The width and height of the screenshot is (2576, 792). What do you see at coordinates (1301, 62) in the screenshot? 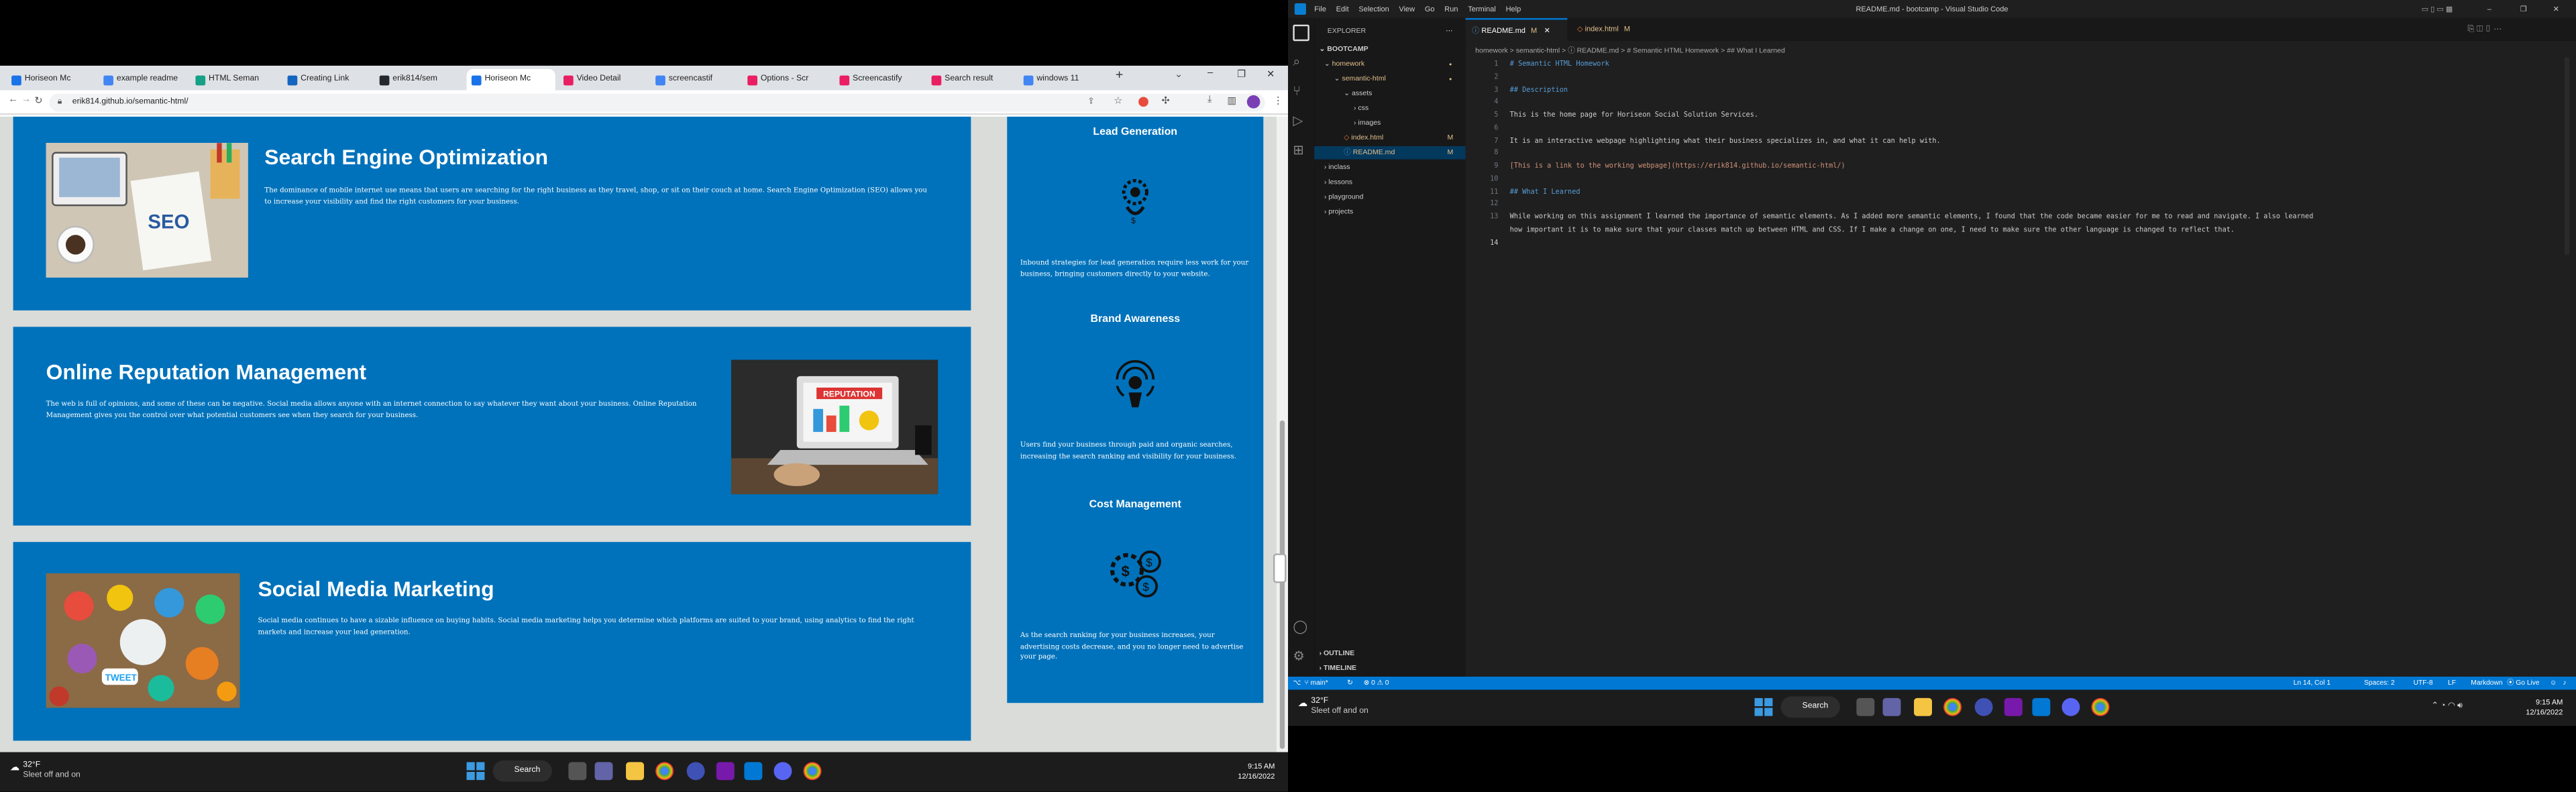
I see `search-icon: ⌕` at bounding box center [1301, 62].